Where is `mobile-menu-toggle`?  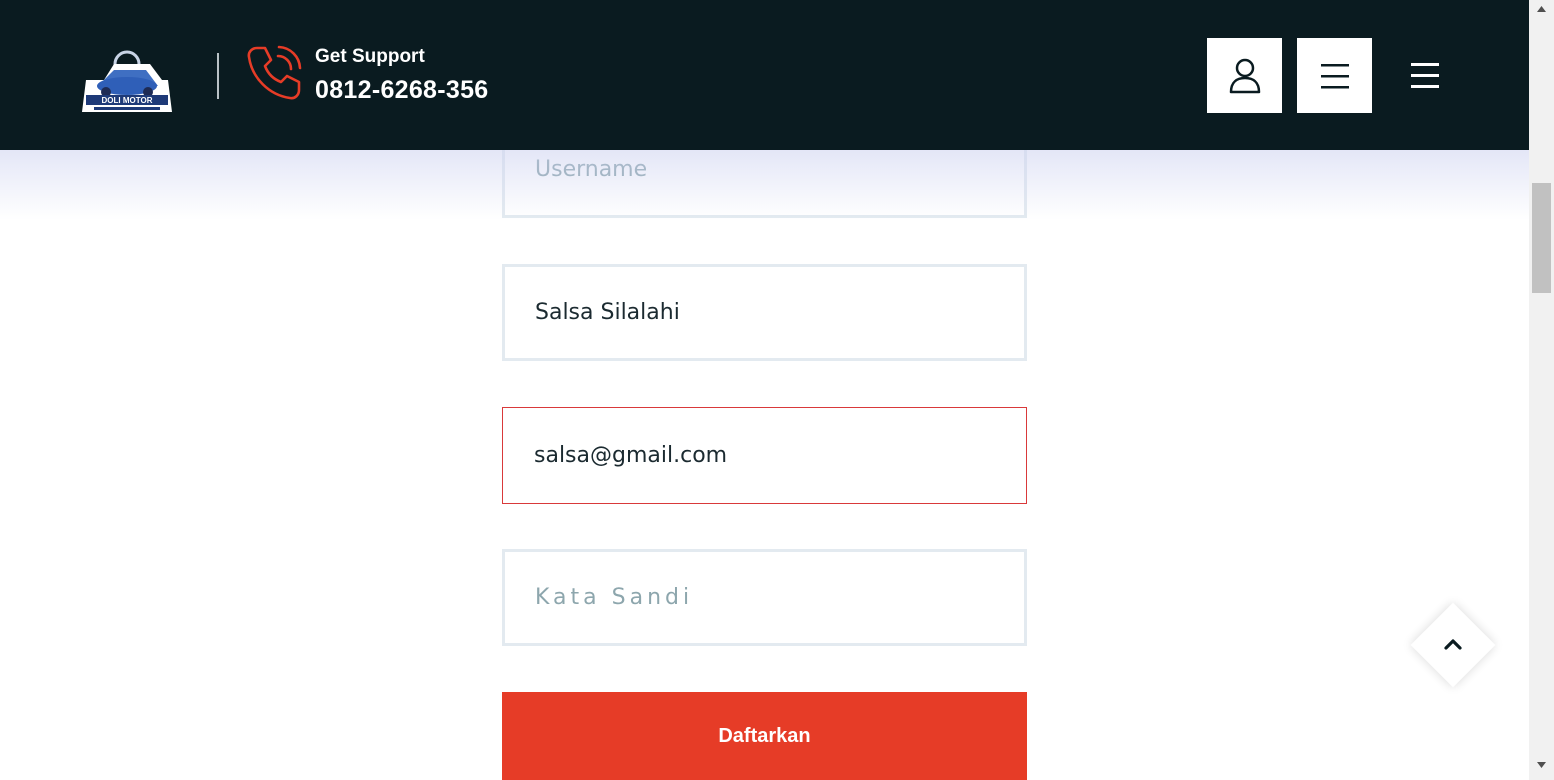
mobile-menu-toggle is located at coordinates (1425, 75).